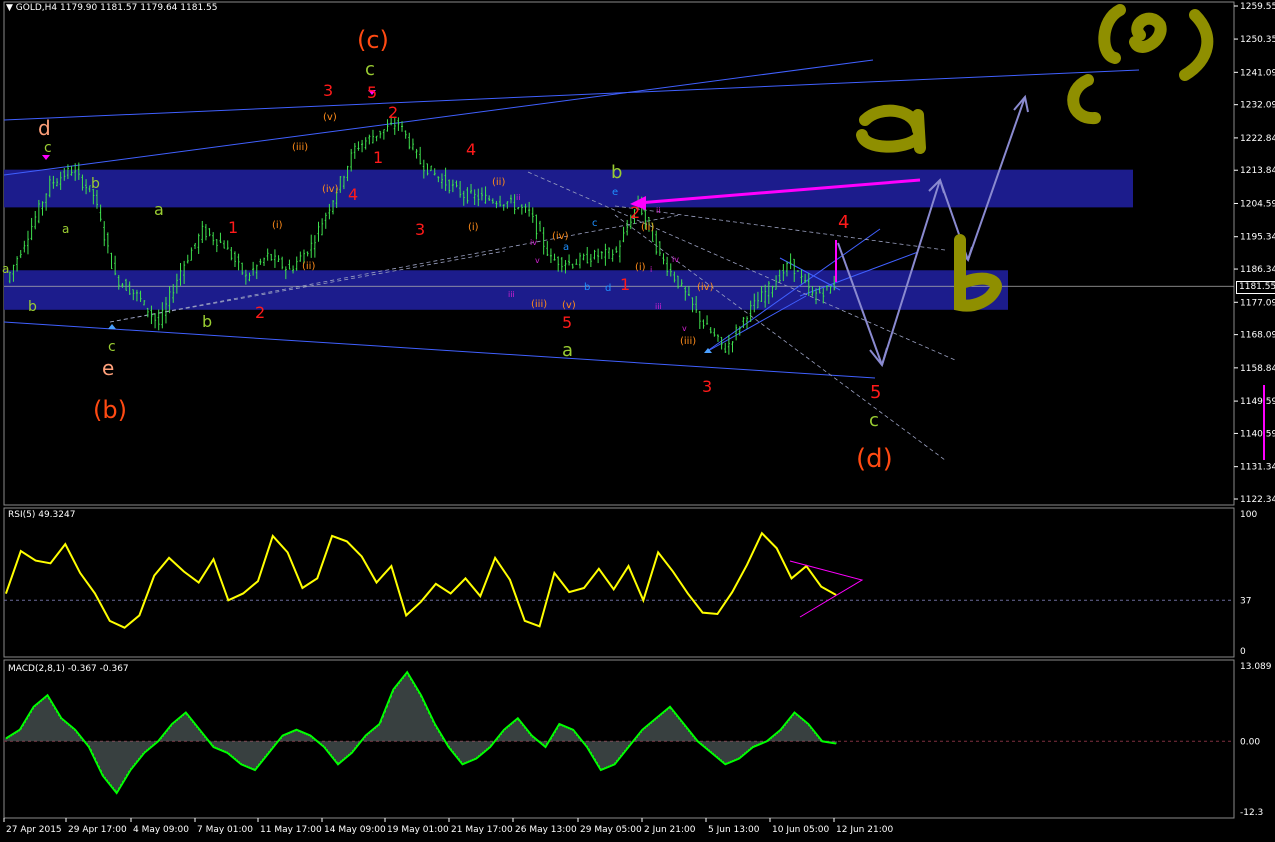 This screenshot has height=842, width=1275. I want to click on pivot-arrow, so click(112, 326).